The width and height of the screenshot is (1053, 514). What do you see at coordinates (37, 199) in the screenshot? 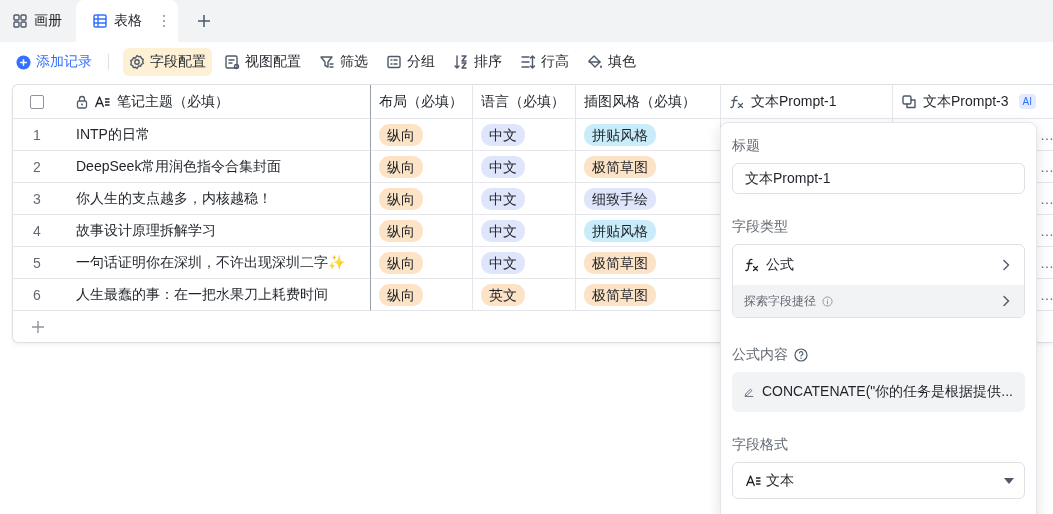
I see `row-number: 3` at bounding box center [37, 199].